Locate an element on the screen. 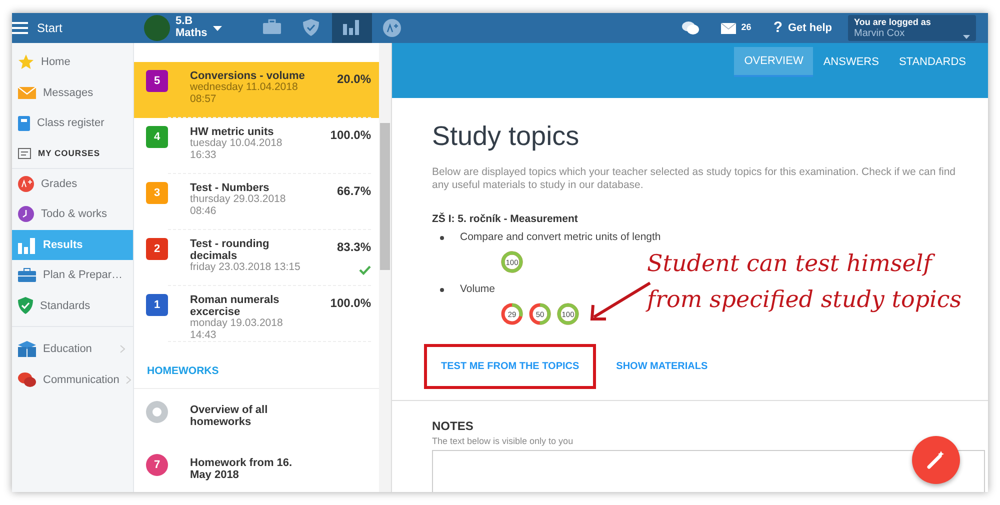 This screenshot has width=1000, height=505. test-title: Test - rounding decimals is located at coordinates (230, 250).